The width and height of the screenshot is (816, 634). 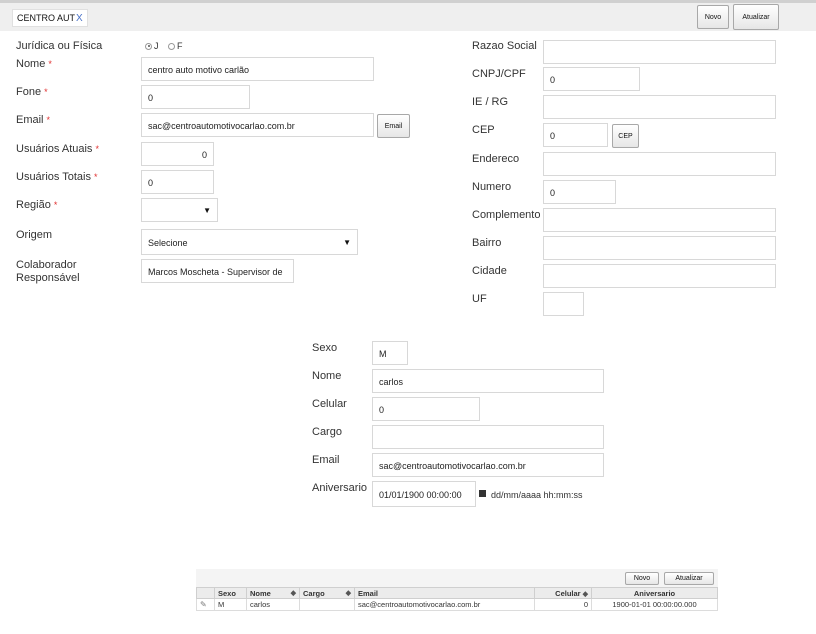 What do you see at coordinates (575, 135) in the screenshot?
I see `cep-input: 0` at bounding box center [575, 135].